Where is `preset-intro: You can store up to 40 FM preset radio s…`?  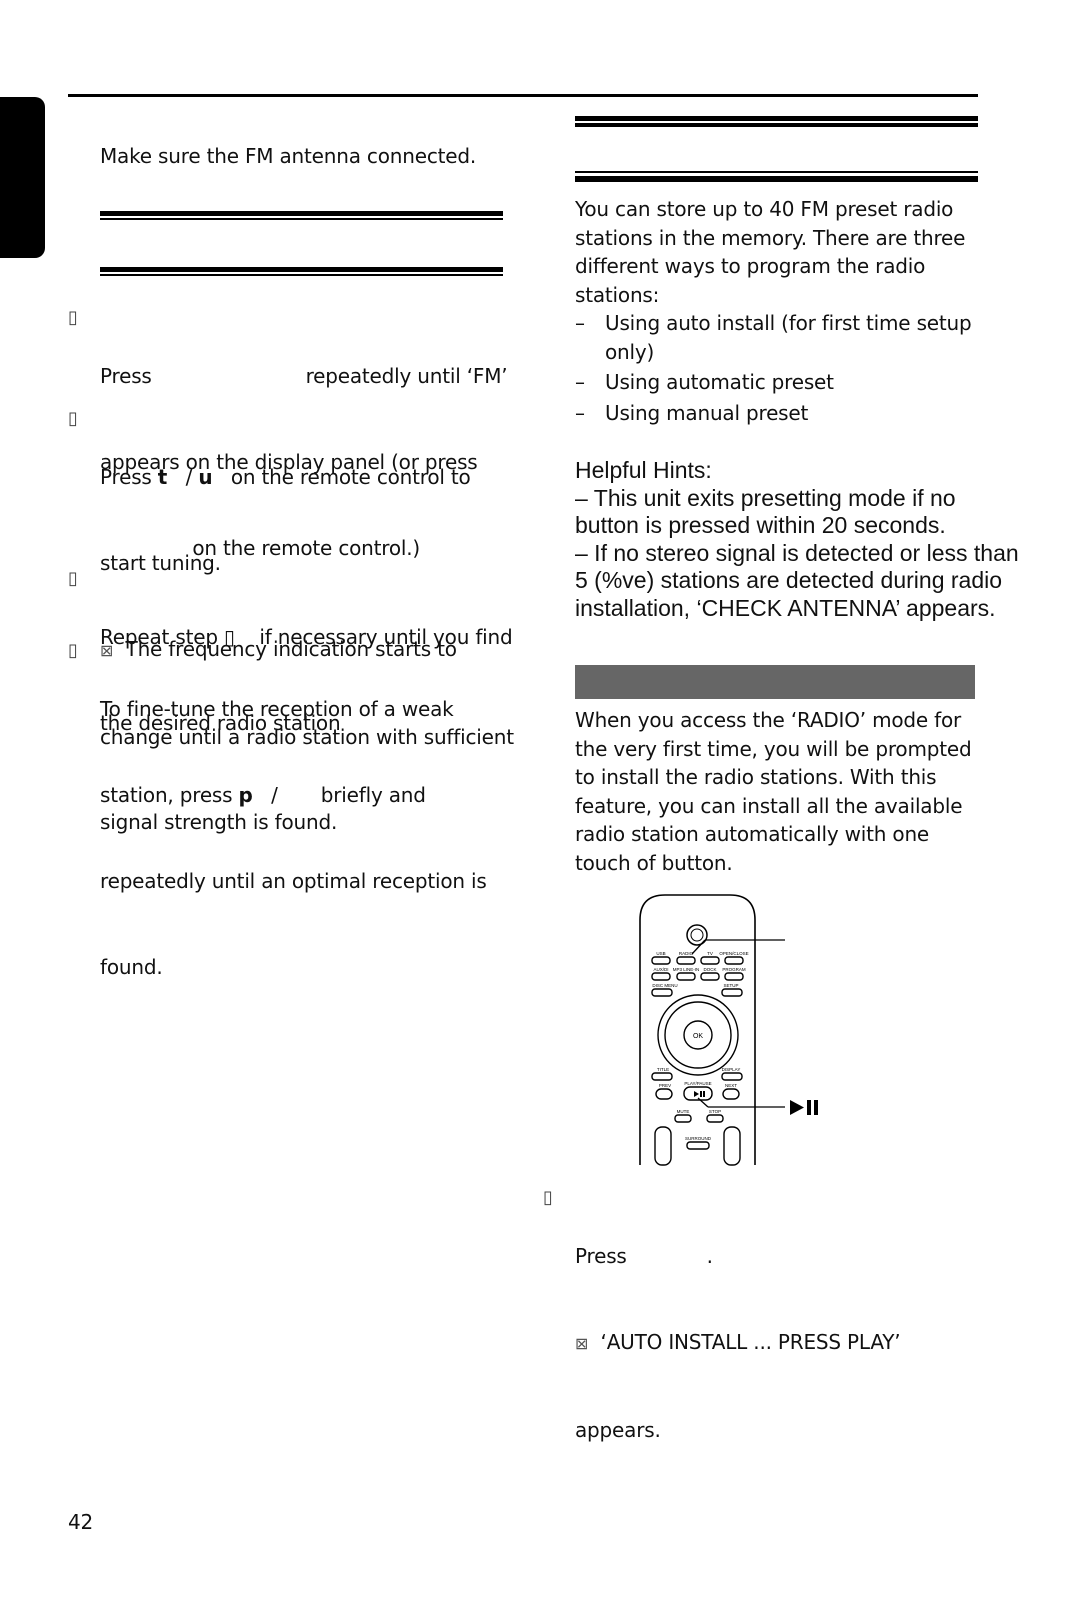
preset-intro: You can store up to 40 FM preset radio s… is located at coordinates (770, 252).